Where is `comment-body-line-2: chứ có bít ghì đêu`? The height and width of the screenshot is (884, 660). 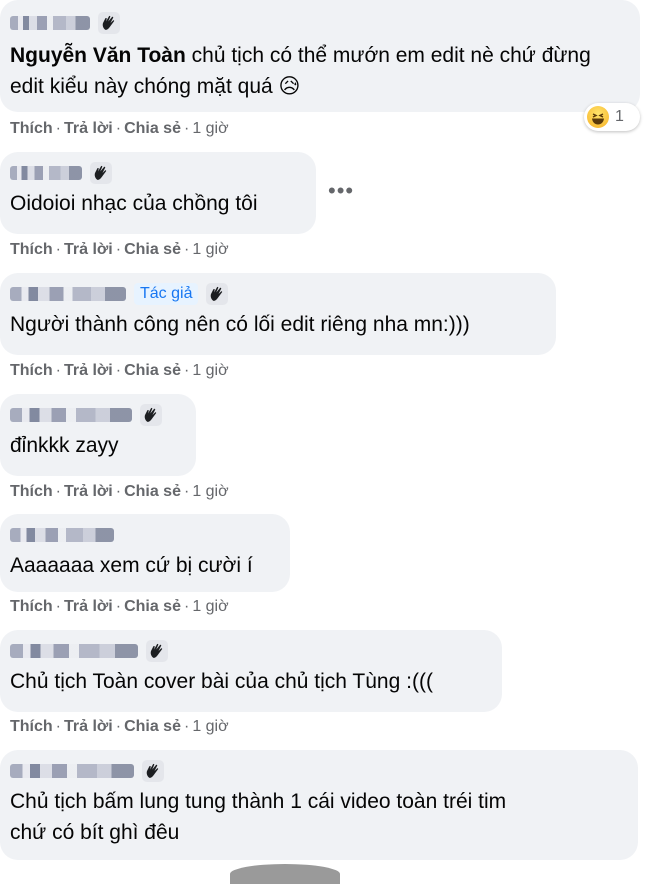 comment-body-line-2: chứ có bít ghì đêu is located at coordinates (95, 832).